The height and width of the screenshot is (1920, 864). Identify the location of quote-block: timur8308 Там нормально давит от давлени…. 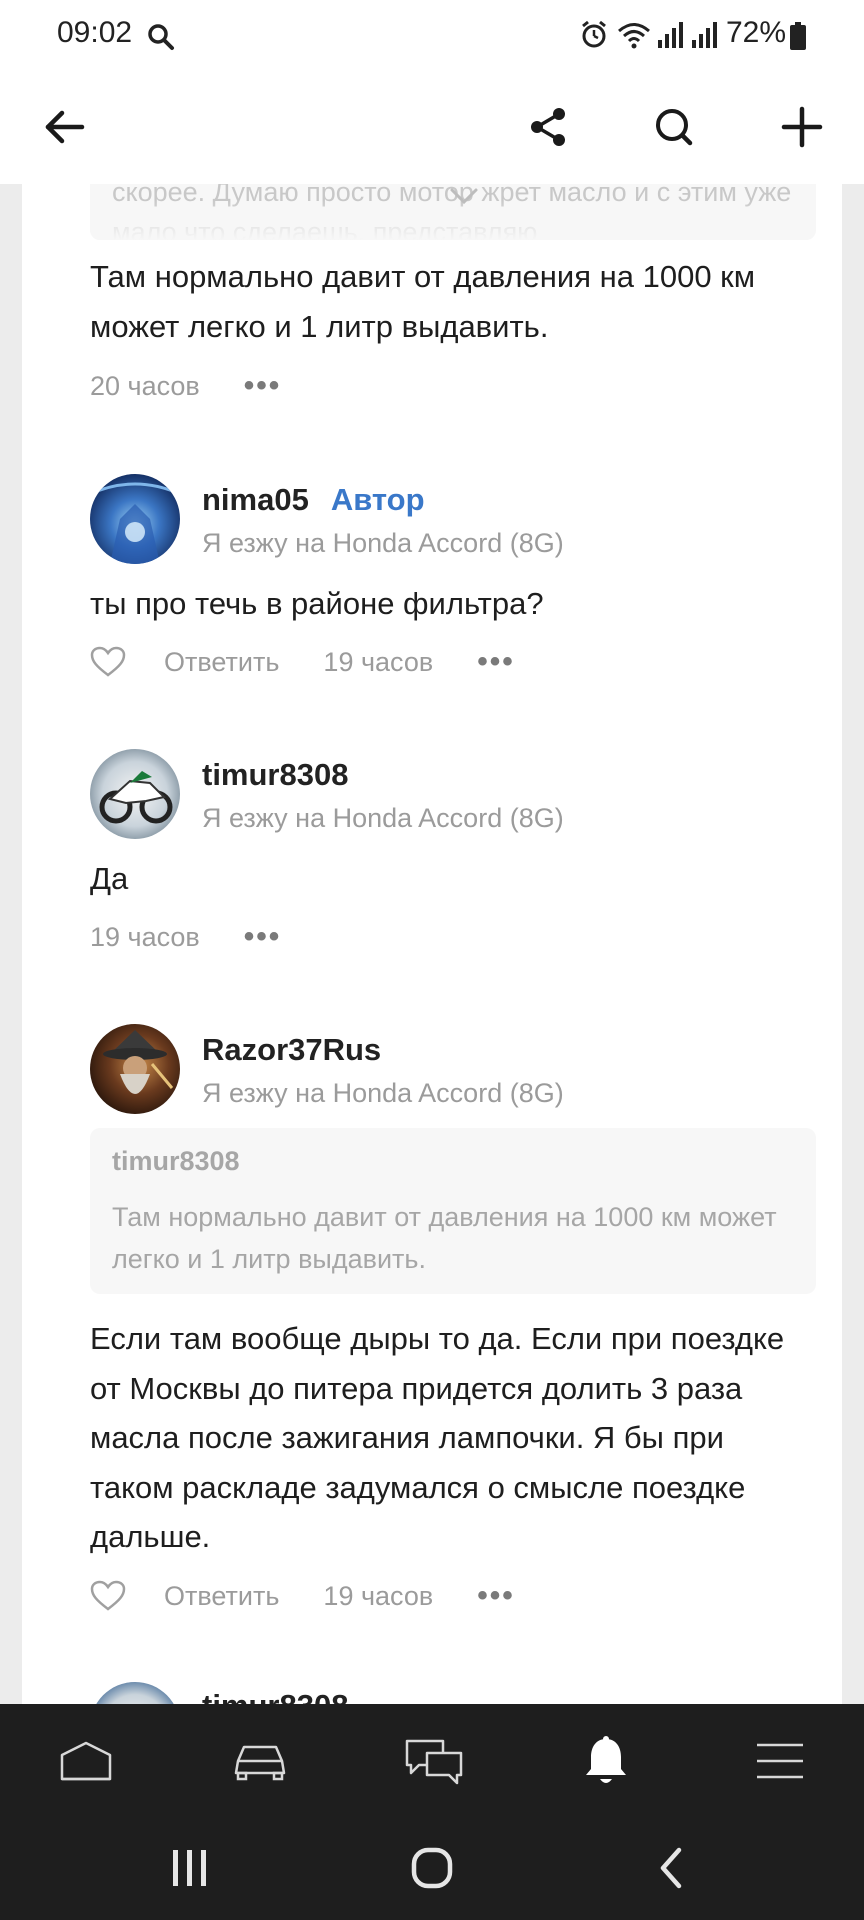
(453, 1211).